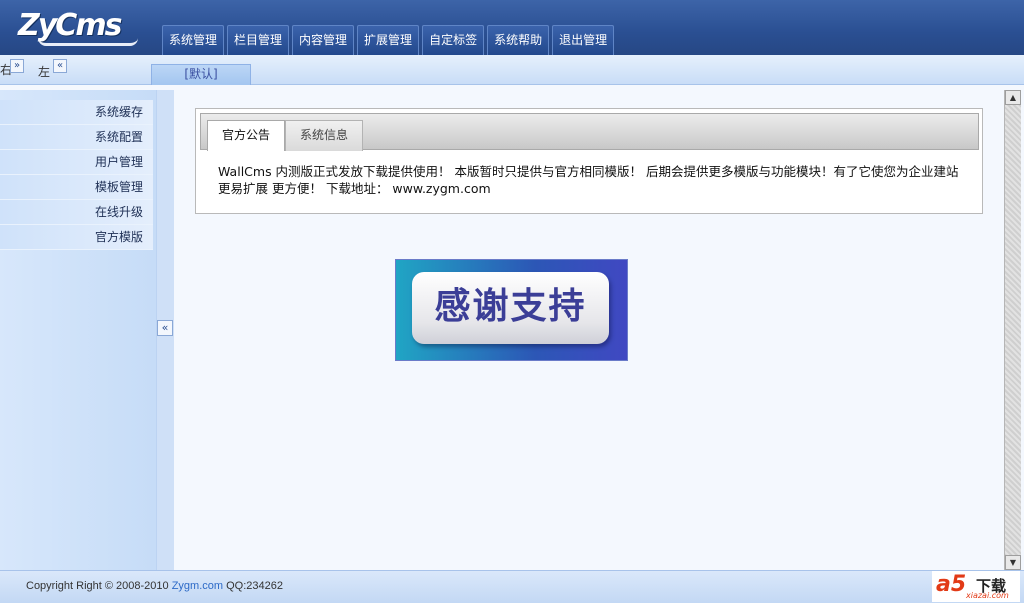 The width and height of the screenshot is (1024, 603). I want to click on tab-system-info: 系统信息, so click(324, 135).